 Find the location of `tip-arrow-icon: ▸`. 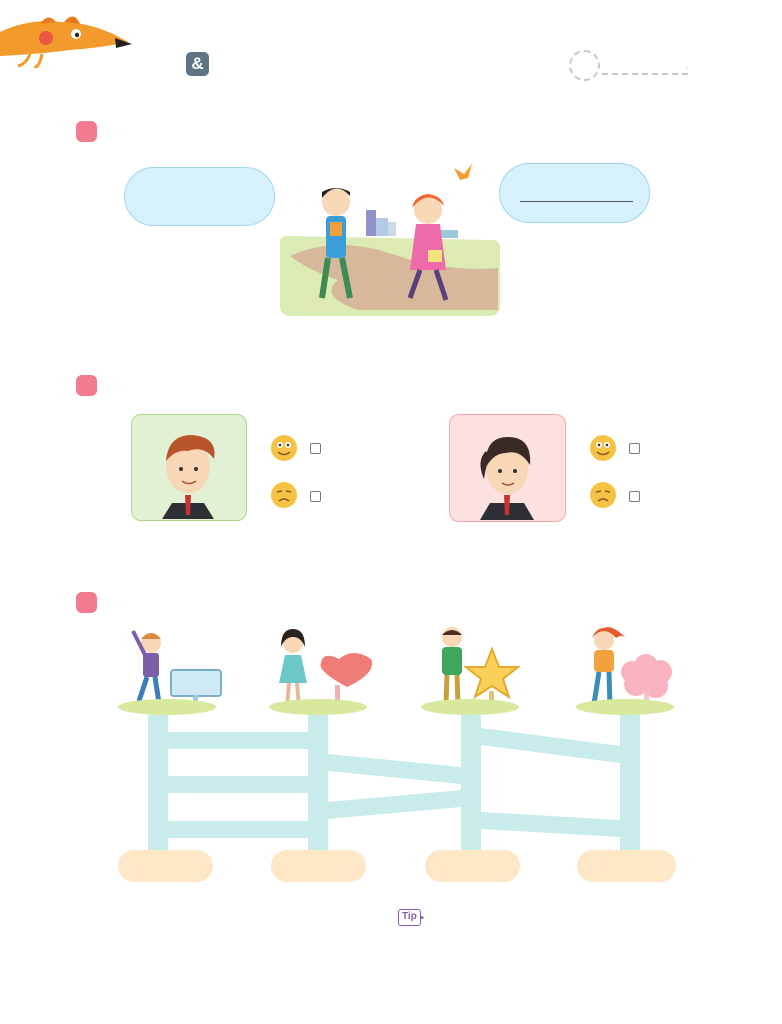

tip-arrow-icon: ▸ is located at coordinates (422, 917).